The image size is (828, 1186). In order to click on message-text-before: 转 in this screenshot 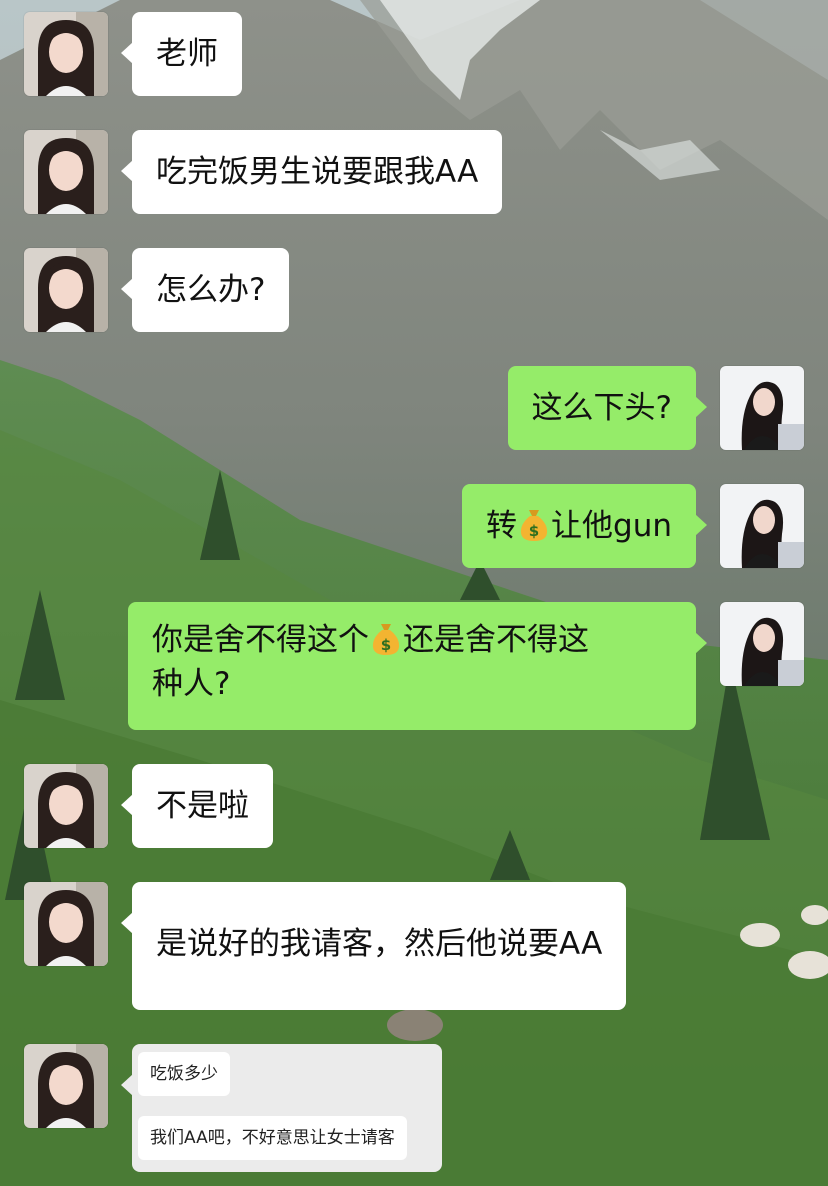, I will do `click(502, 526)`.